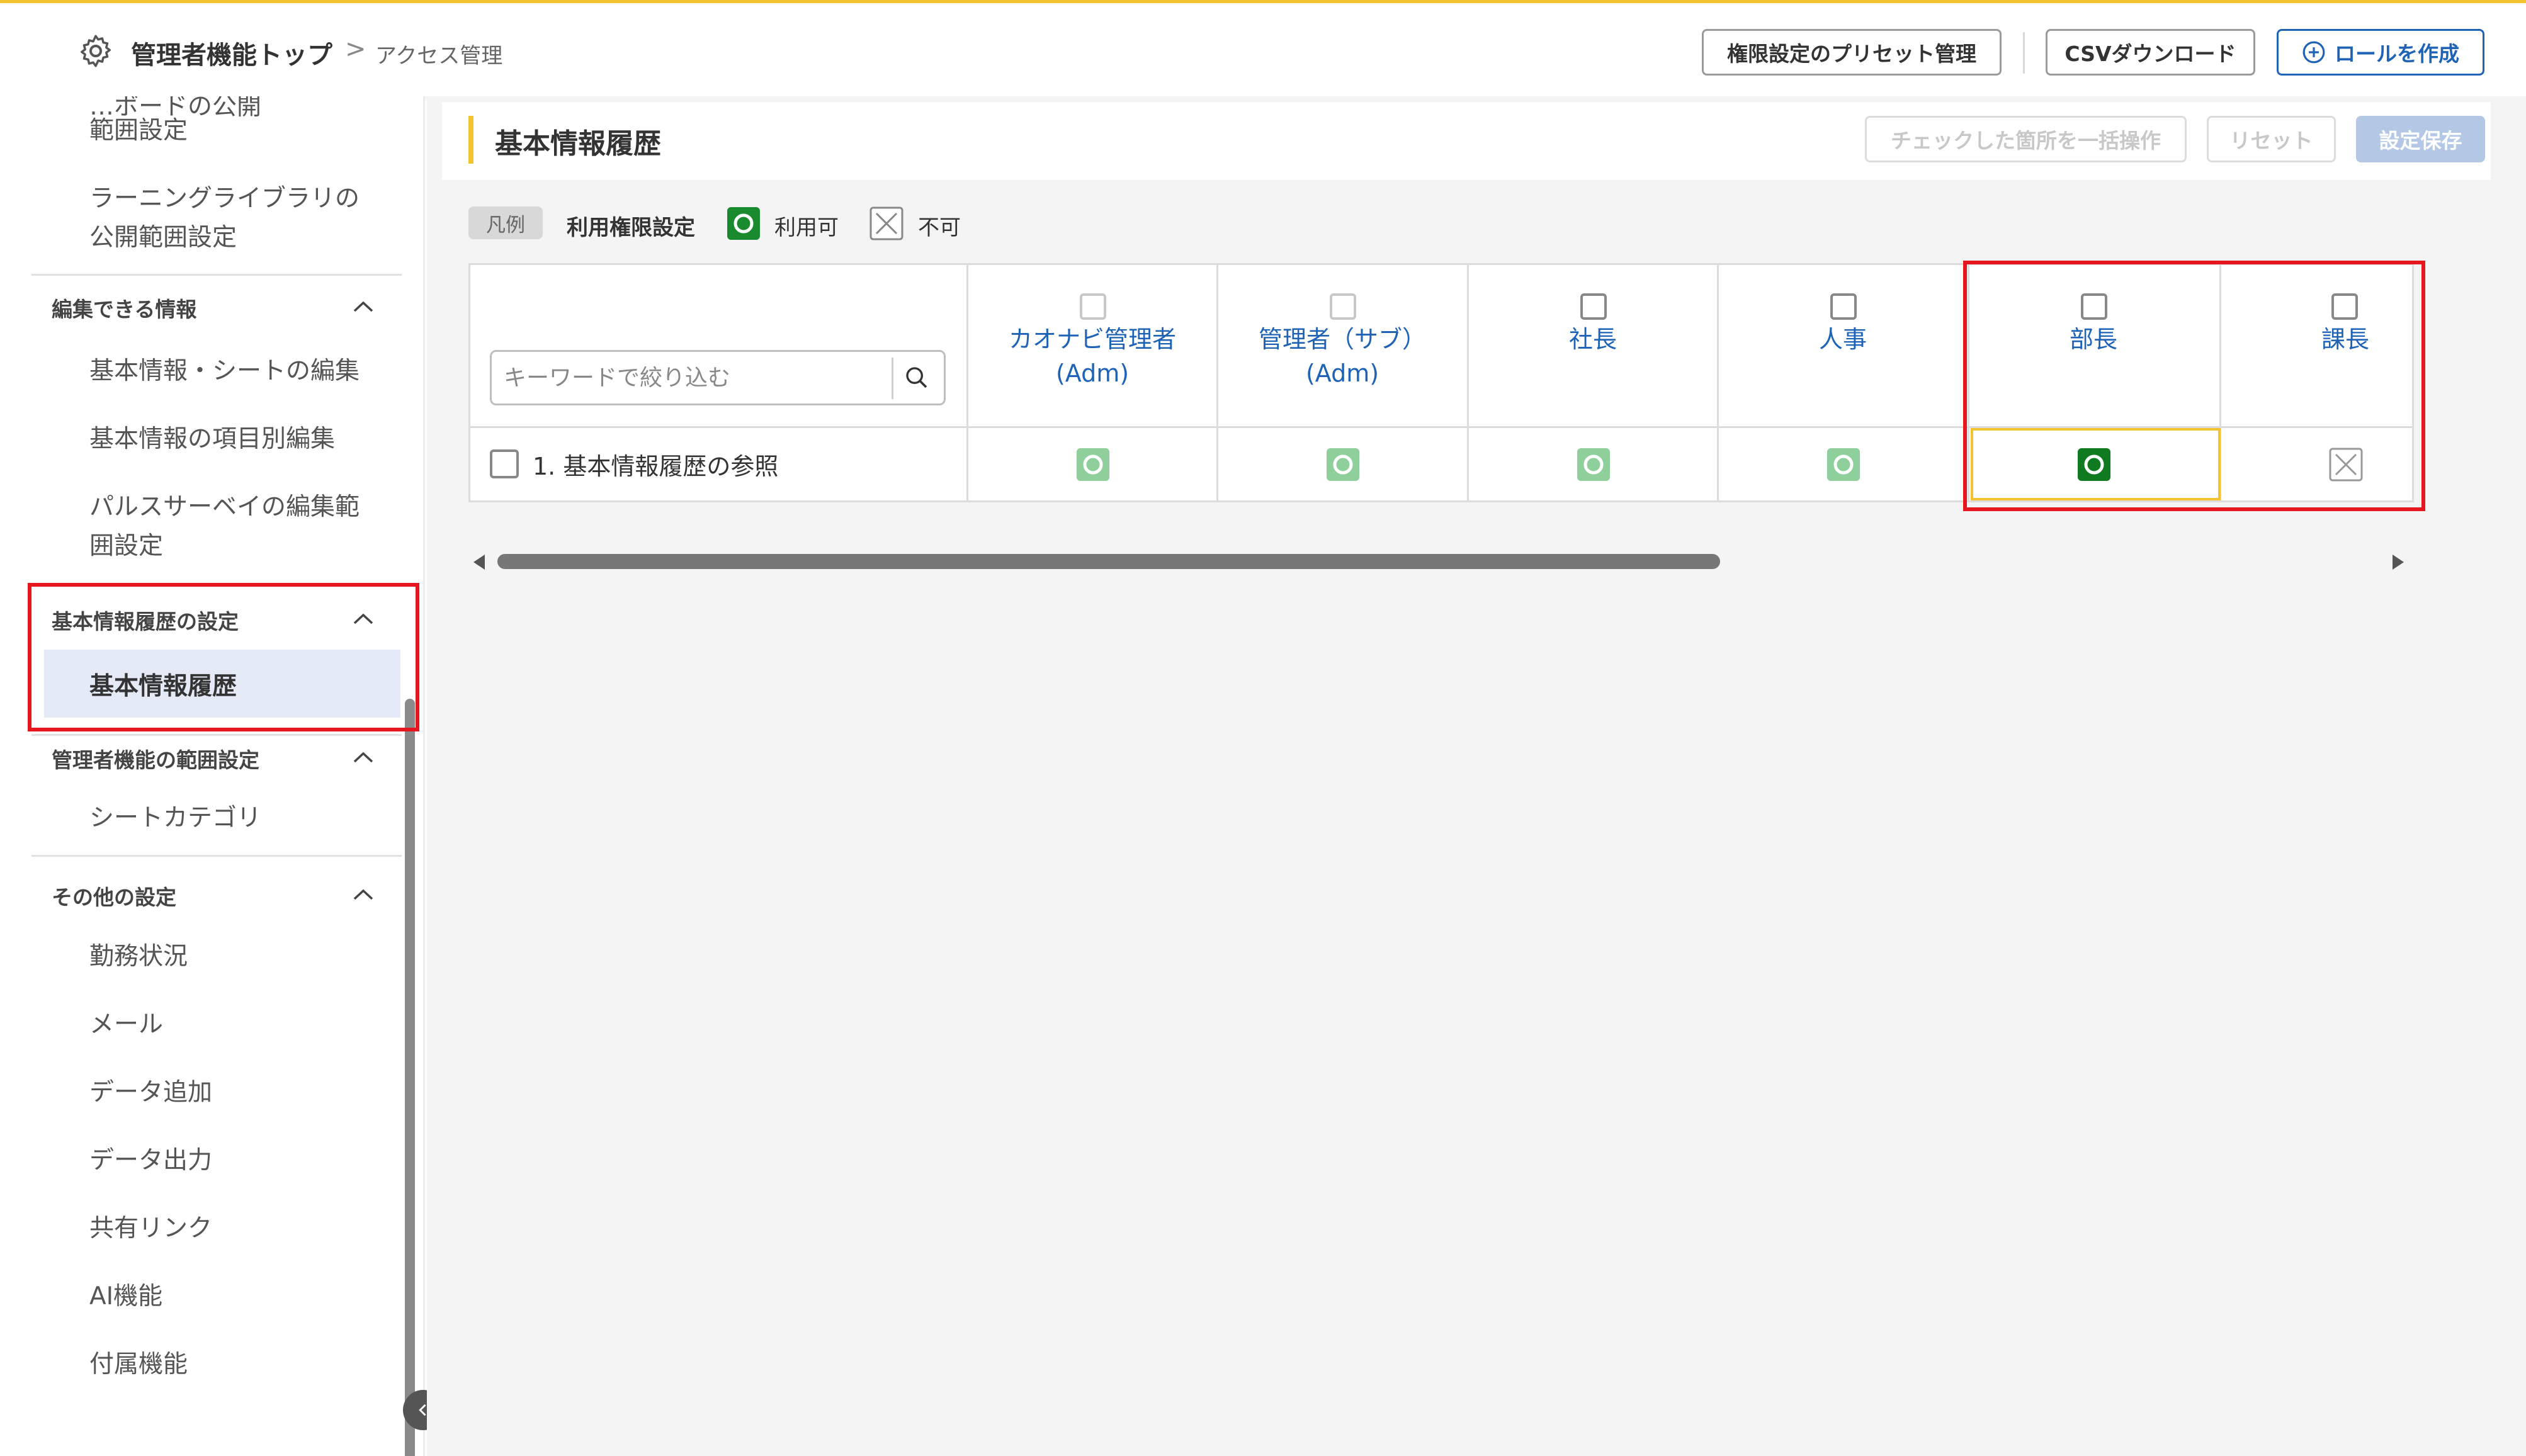 The image size is (2526, 1456). What do you see at coordinates (1108, 561) in the screenshot?
I see `horizontal-scrollbar-thumb` at bounding box center [1108, 561].